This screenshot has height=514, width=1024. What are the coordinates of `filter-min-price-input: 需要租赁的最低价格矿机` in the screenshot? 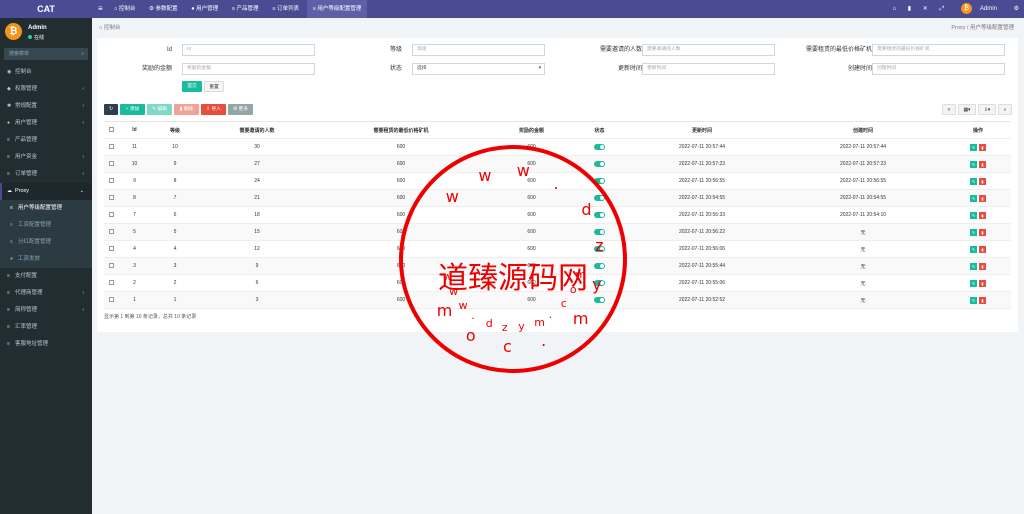 It's located at (938, 50).